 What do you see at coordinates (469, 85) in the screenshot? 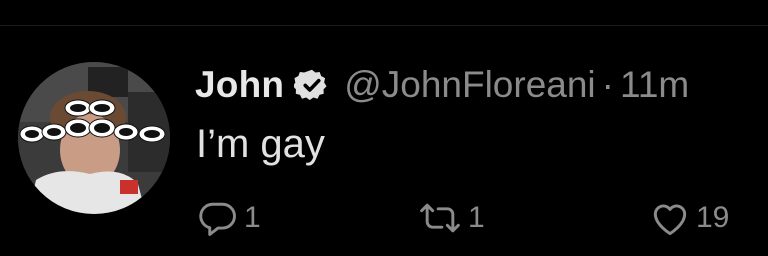
I see `user-handle: @JohnFloreani` at bounding box center [469, 85].